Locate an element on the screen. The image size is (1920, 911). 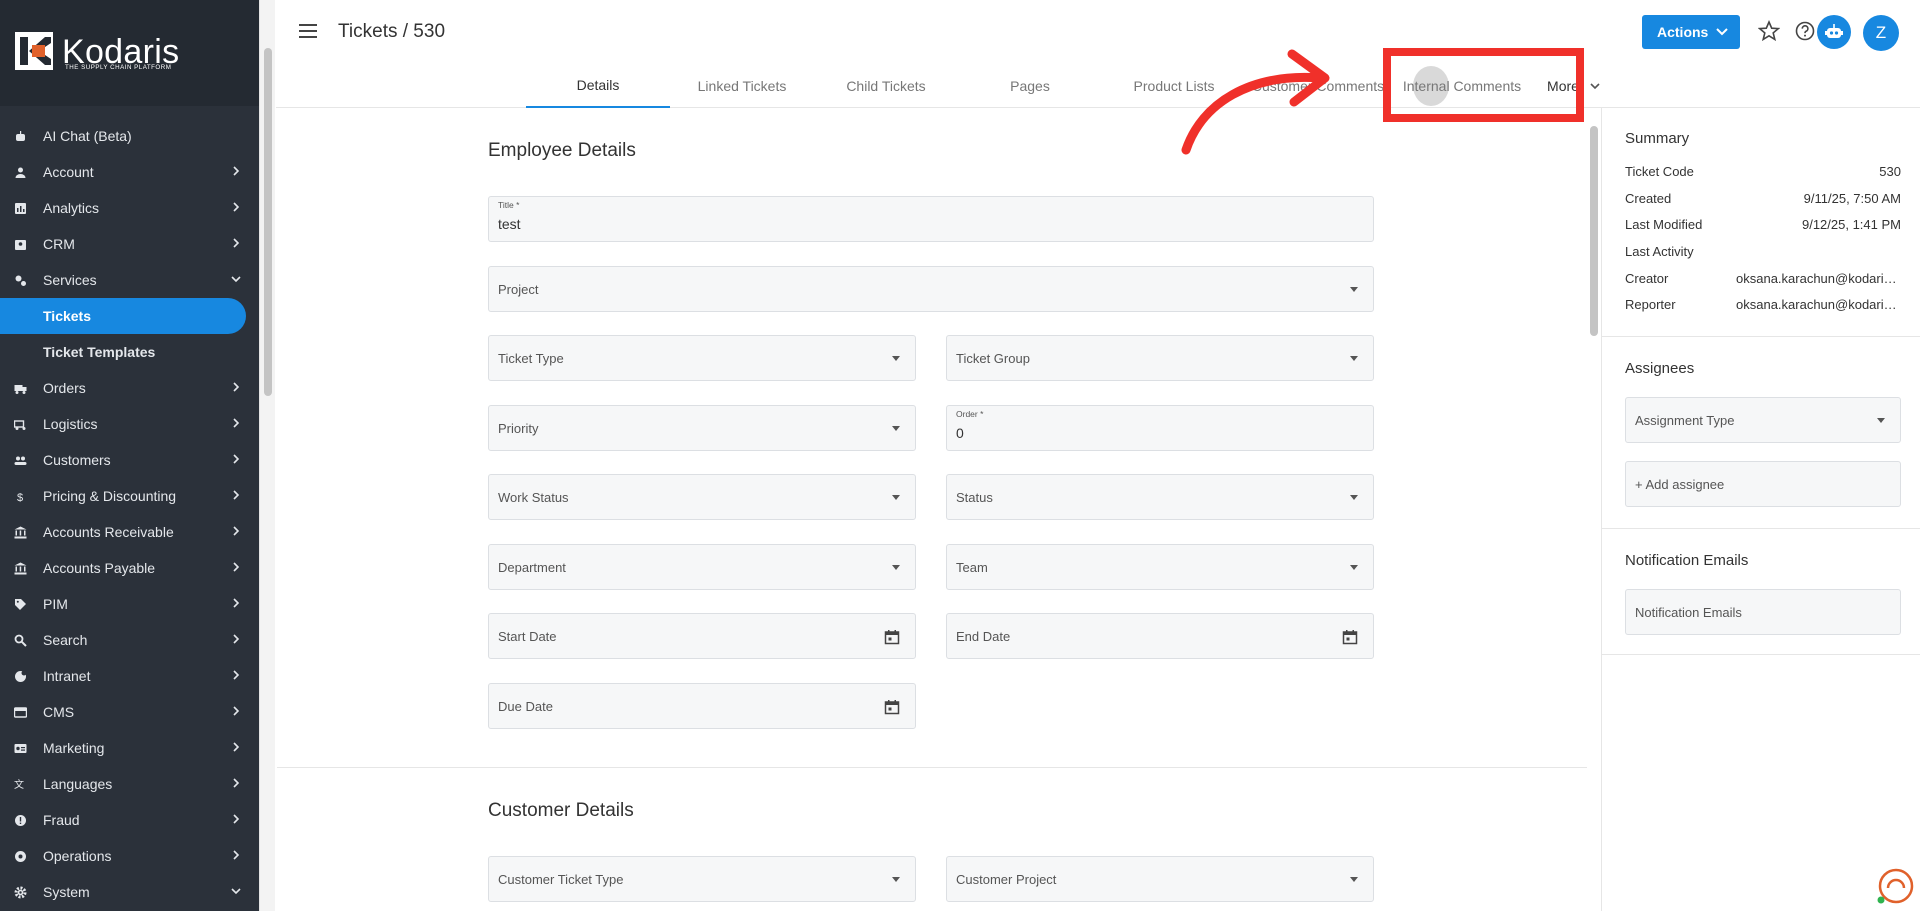
actions-button: Actions is located at coordinates (1691, 32).